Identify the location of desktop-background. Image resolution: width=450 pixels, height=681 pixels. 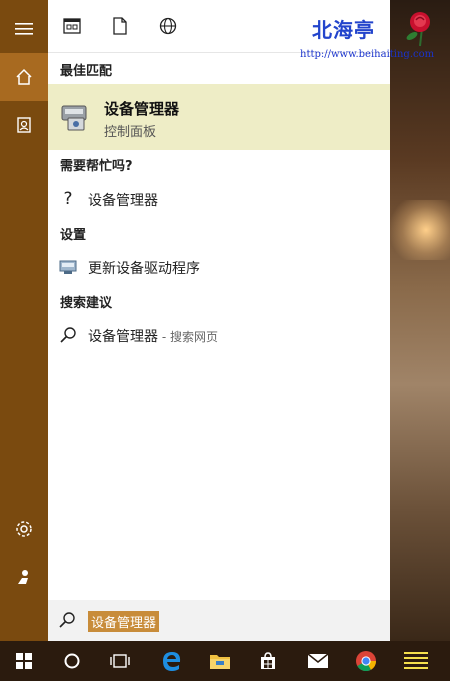
(420, 320).